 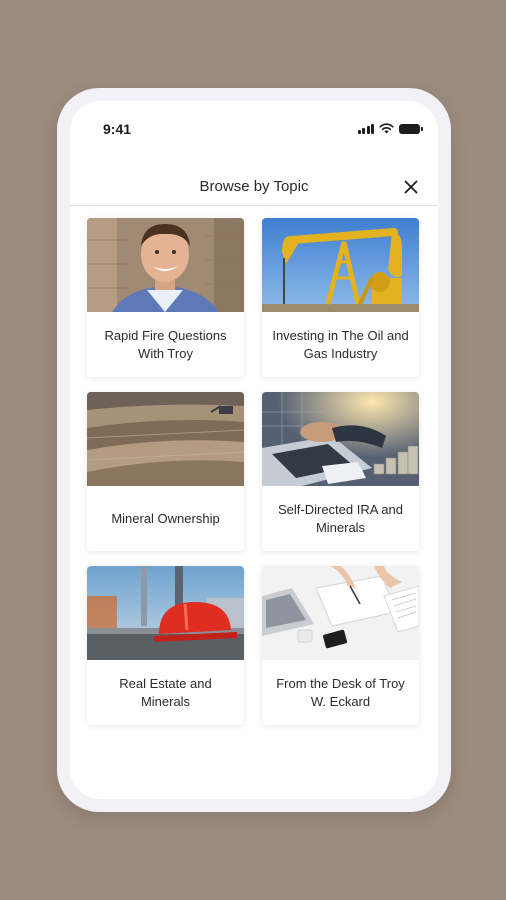 I want to click on topic-card-label: Real Estate and Minerals, so click(x=165, y=692).